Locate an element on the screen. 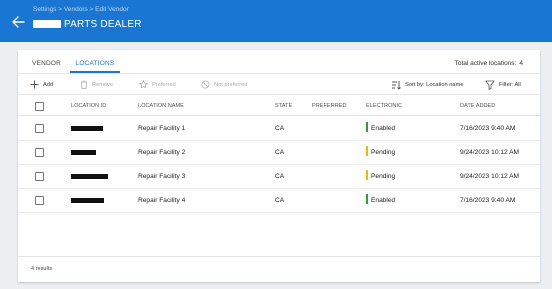  filter-icon is located at coordinates (490, 85).